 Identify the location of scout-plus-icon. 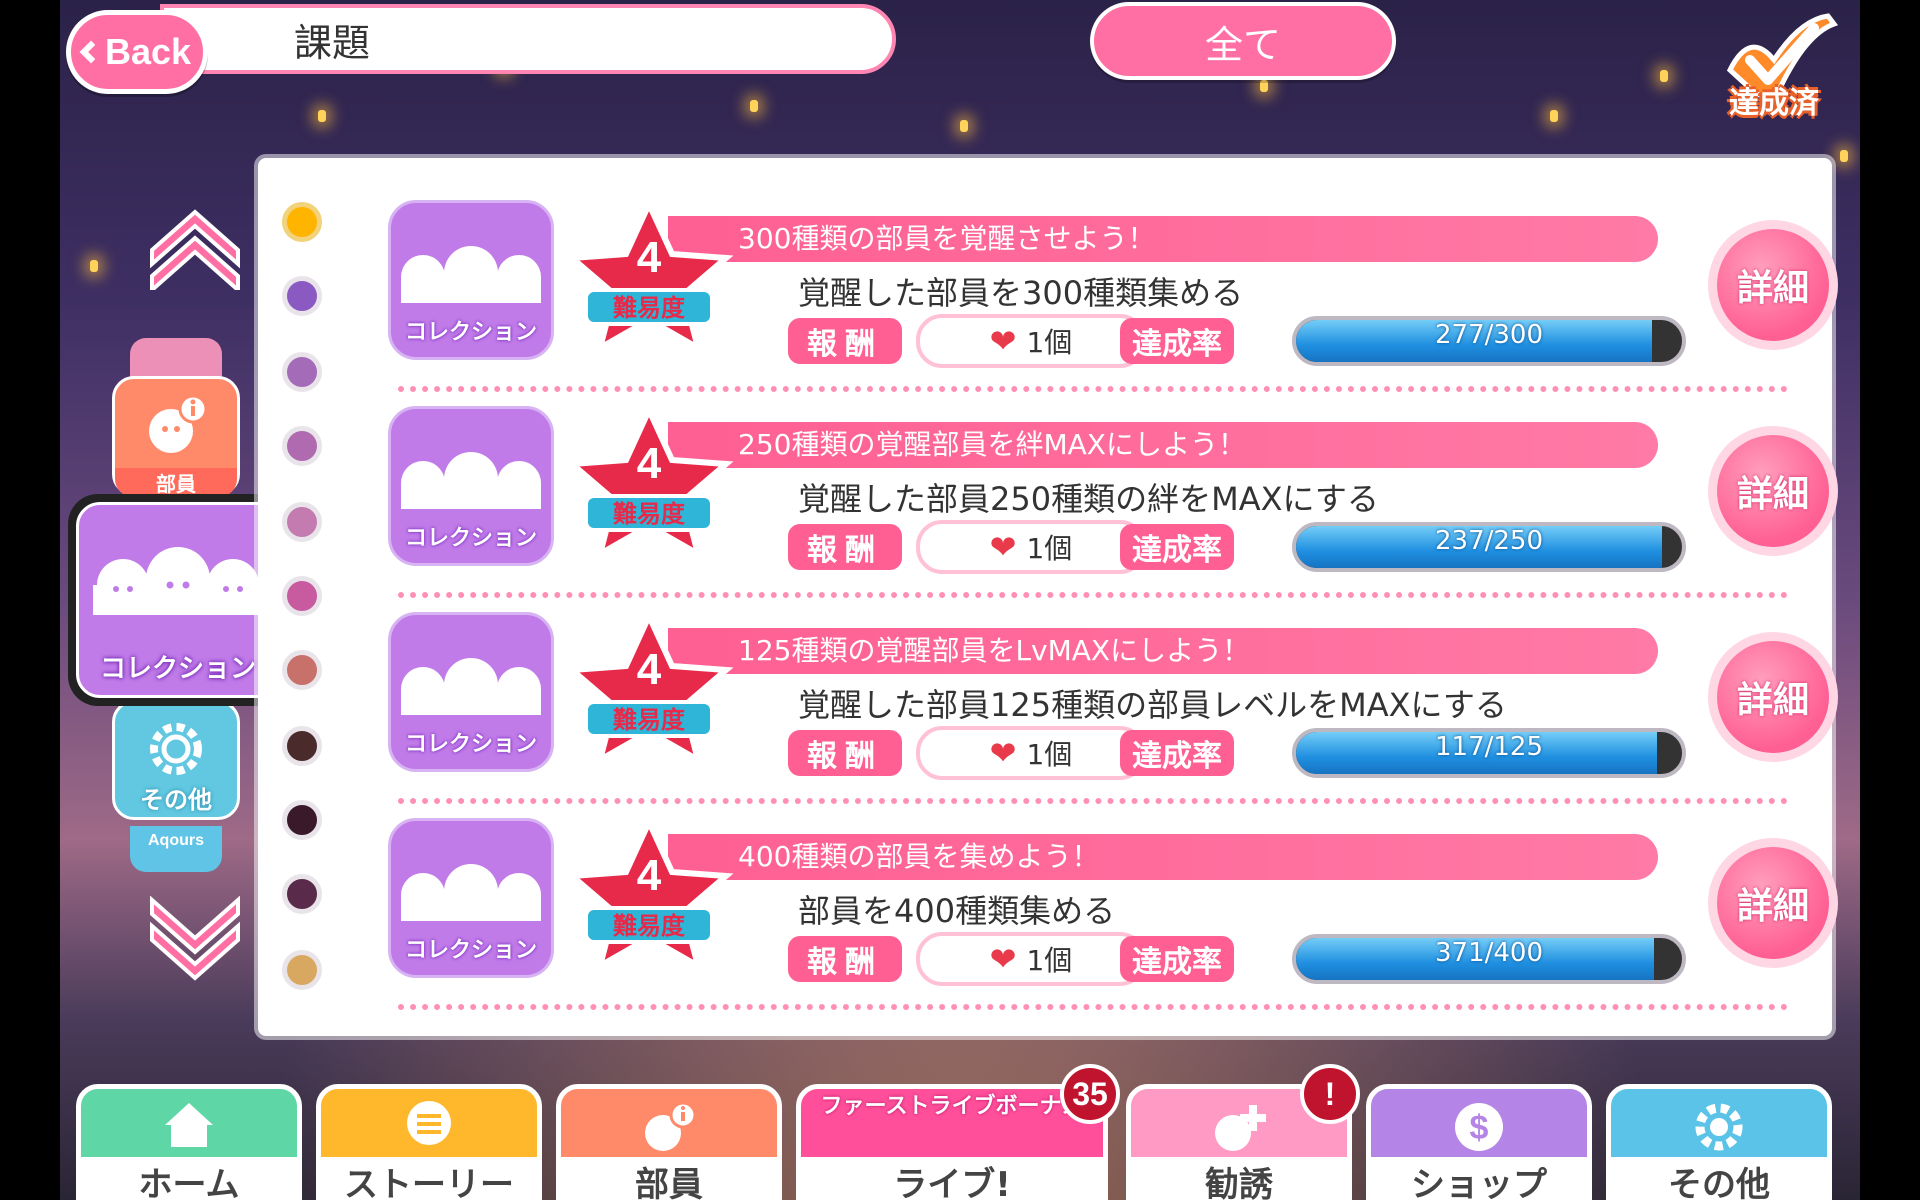
(1240, 1128).